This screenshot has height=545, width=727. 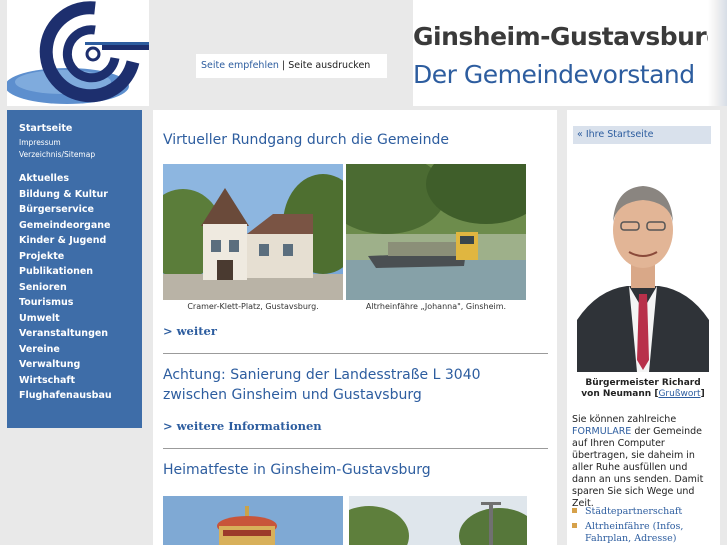 I want to click on nav-item-flughafenausbau: Flughafenausbau, so click(x=65, y=395).